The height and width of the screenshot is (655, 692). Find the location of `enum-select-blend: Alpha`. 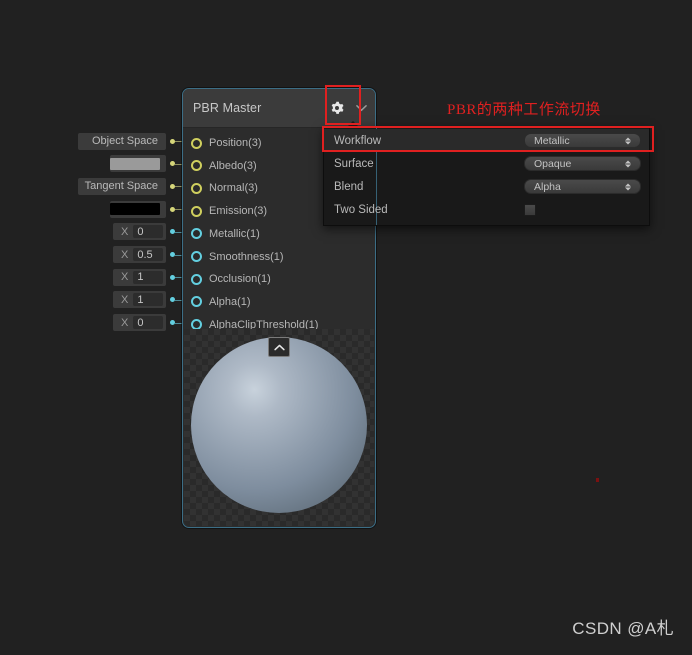

enum-select-blend: Alpha is located at coordinates (582, 186).